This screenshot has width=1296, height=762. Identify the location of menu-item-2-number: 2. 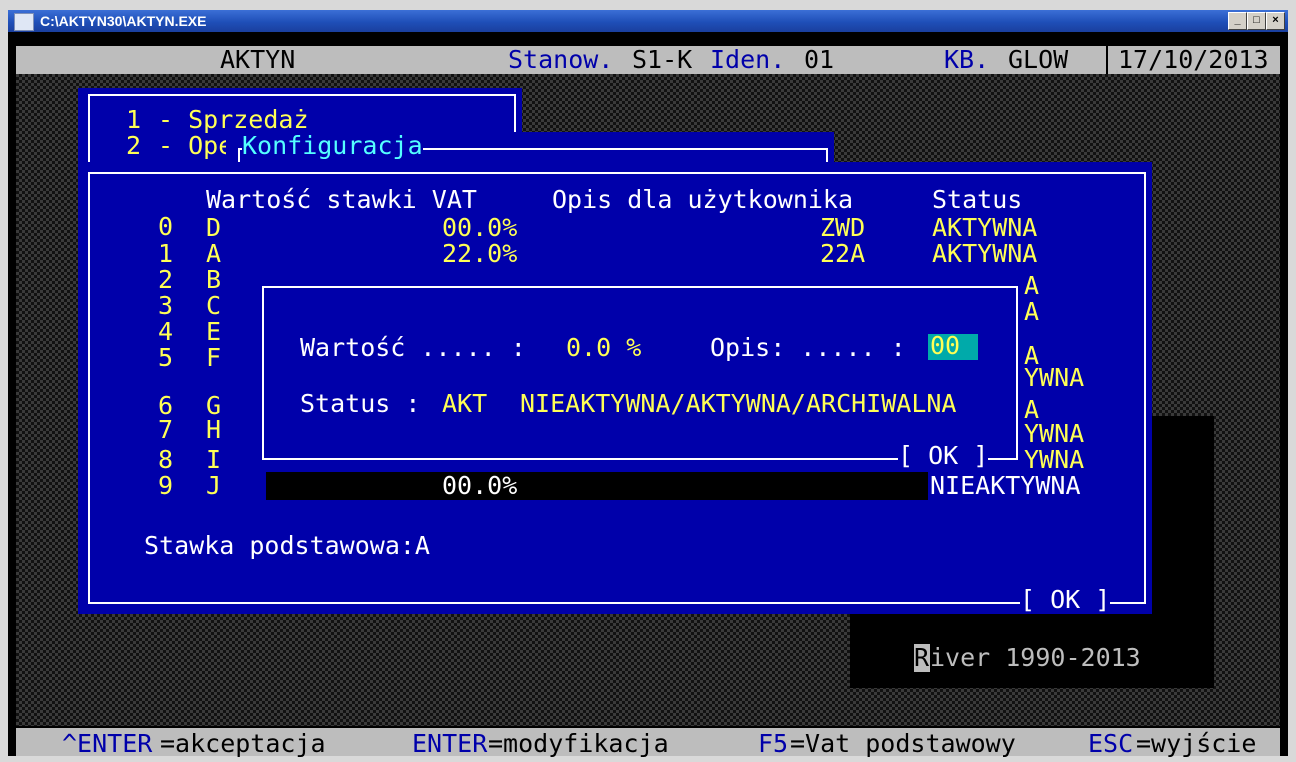
(134, 145).